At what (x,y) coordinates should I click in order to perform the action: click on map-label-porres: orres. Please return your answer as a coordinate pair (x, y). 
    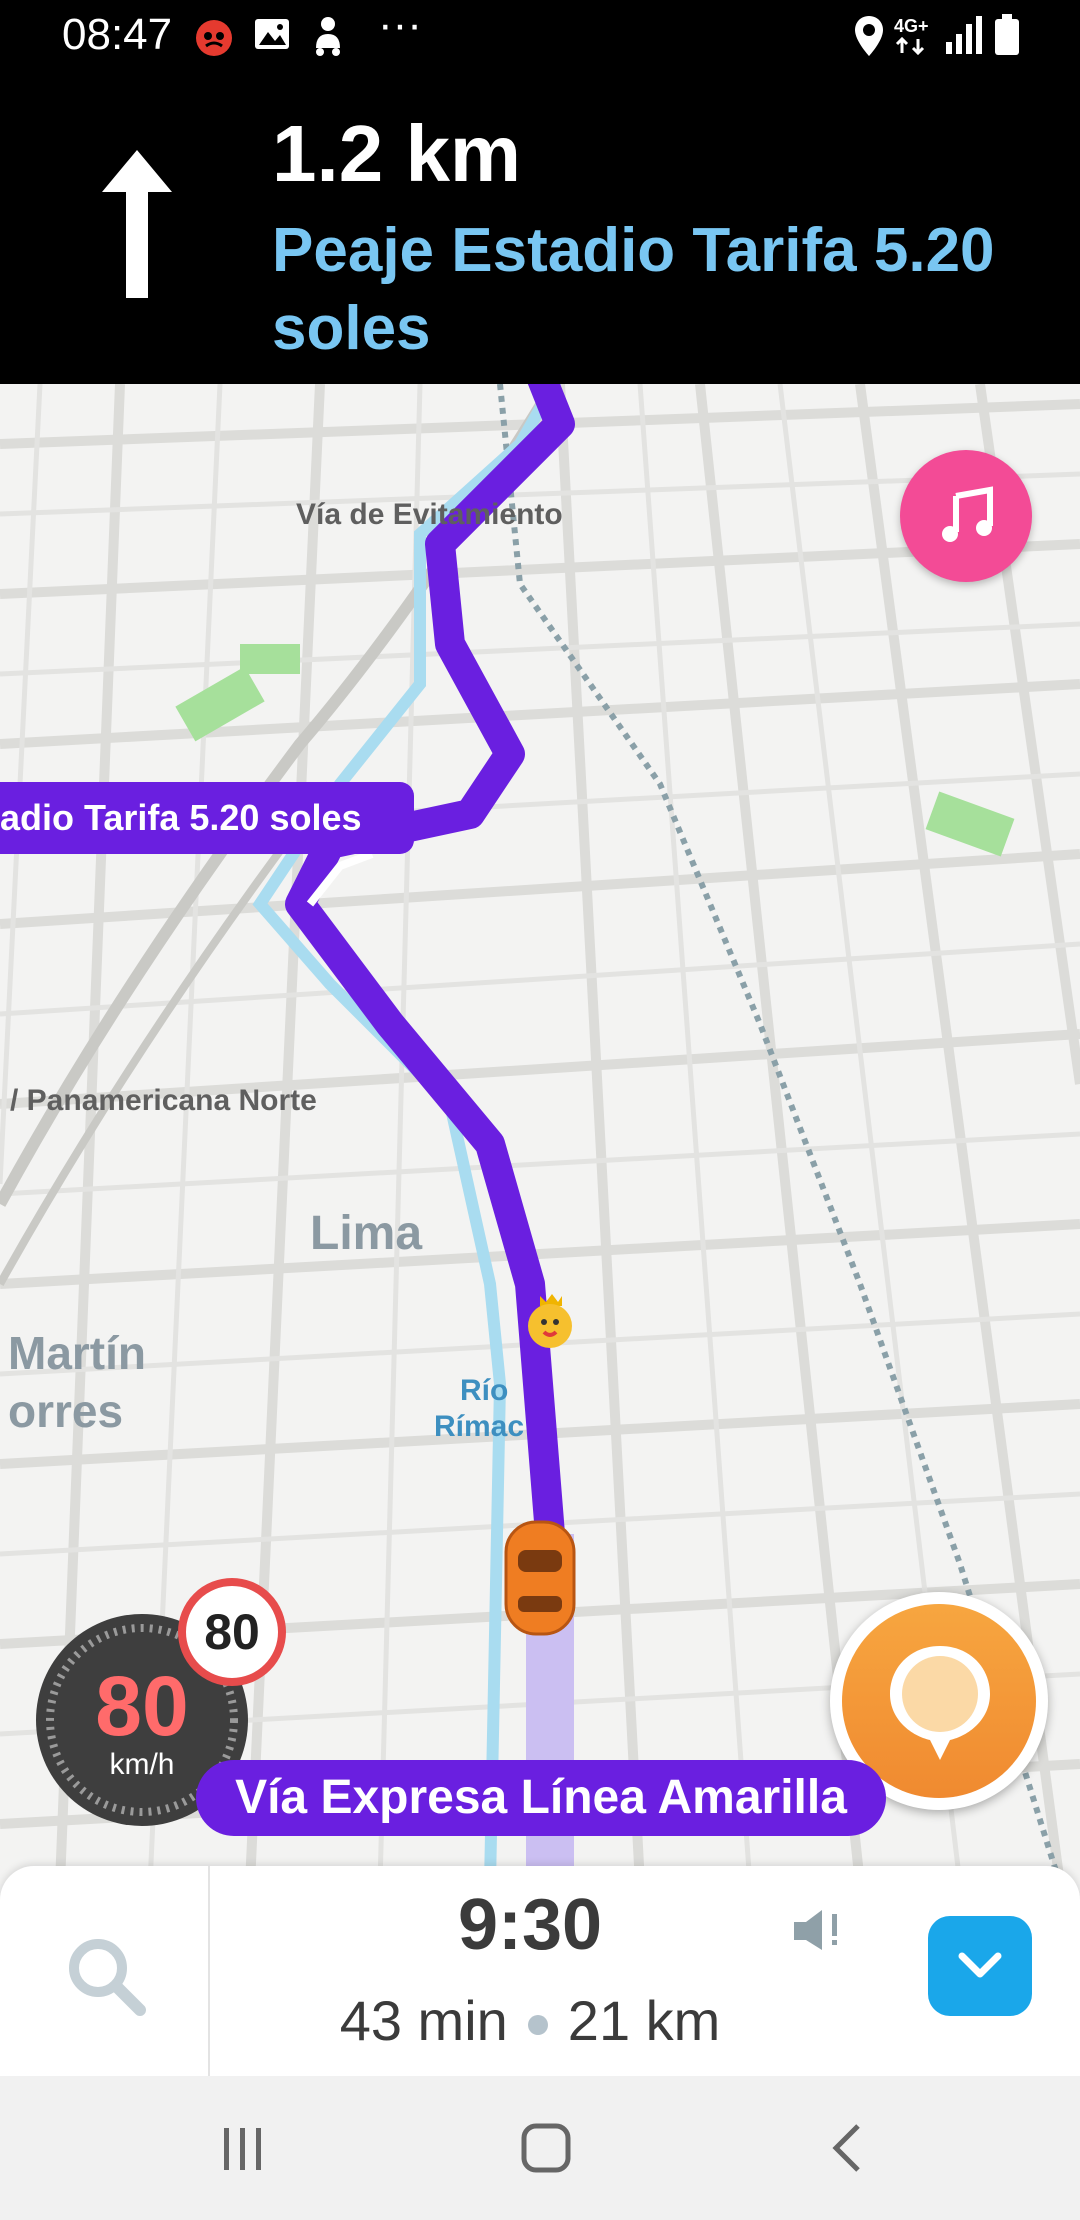
    Looking at the image, I should click on (66, 1411).